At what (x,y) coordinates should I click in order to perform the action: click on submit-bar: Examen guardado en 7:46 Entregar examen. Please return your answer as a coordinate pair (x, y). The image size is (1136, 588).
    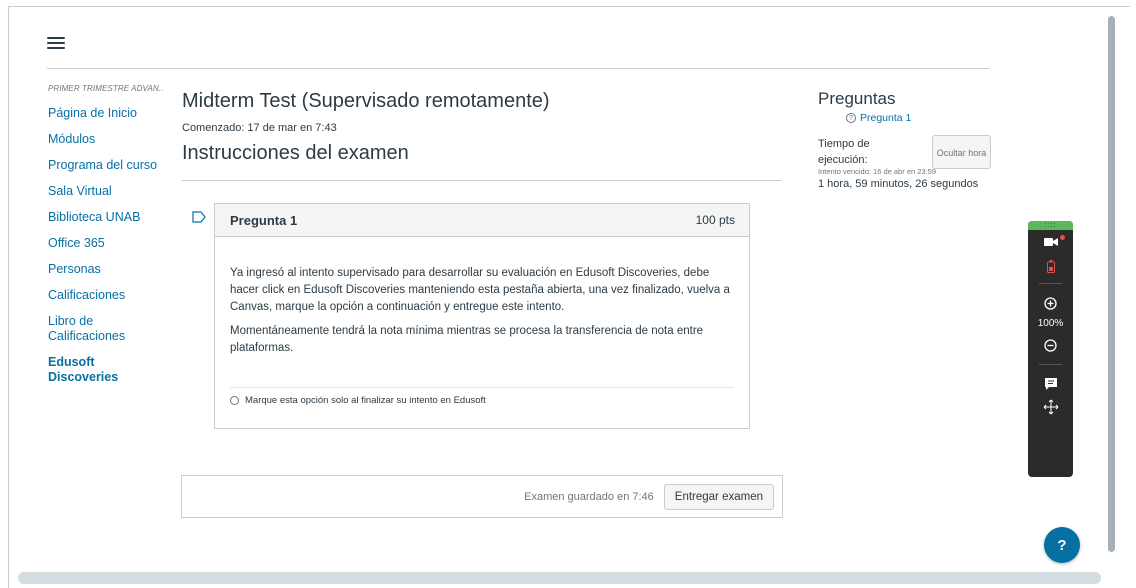
    Looking at the image, I should click on (482, 496).